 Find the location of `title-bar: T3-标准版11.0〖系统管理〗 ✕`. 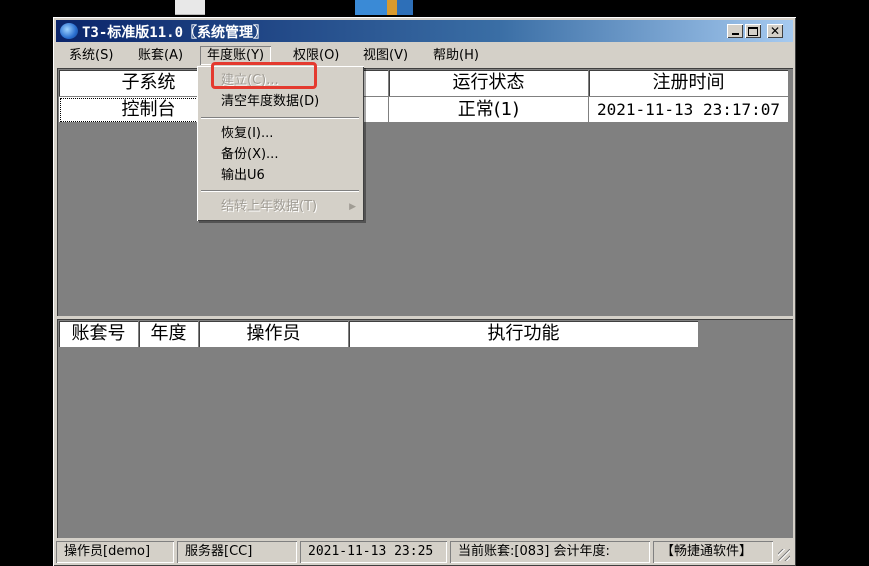

title-bar: T3-标准版11.0〖系统管理〗 ✕ is located at coordinates (424, 31).